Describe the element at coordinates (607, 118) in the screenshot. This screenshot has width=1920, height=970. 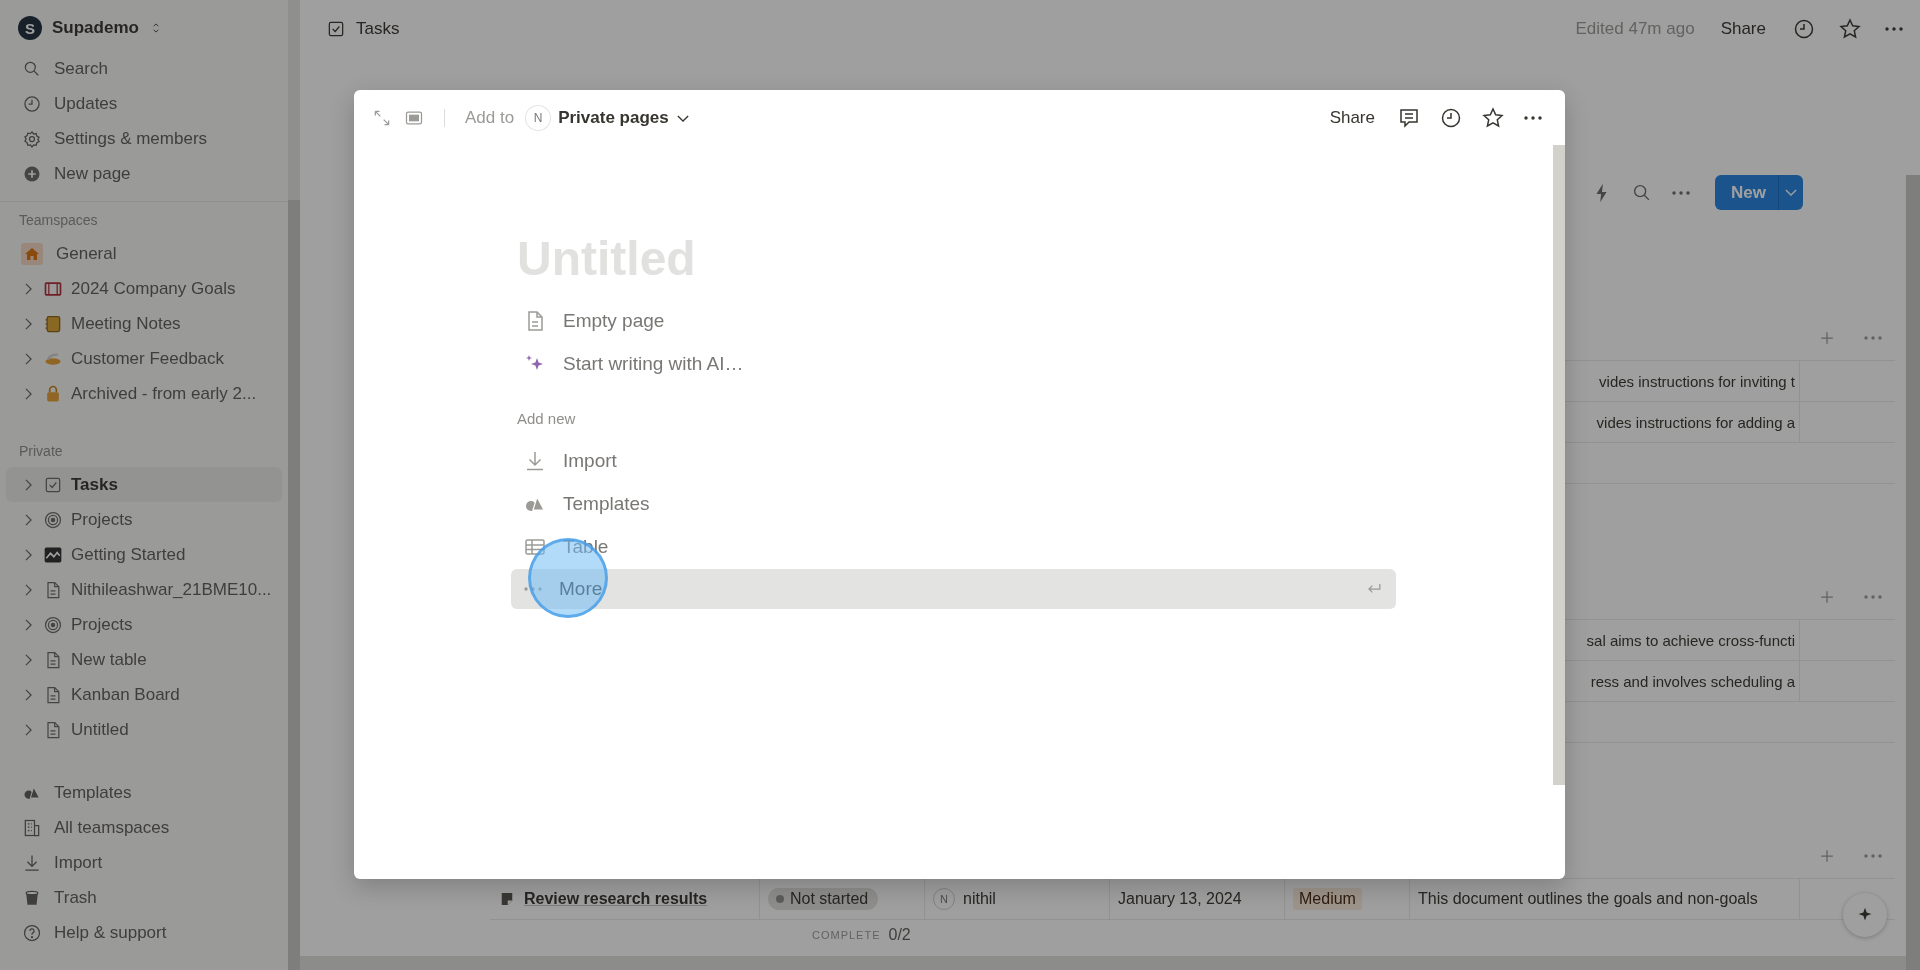
I see `location-picker: N Private pages` at that location.